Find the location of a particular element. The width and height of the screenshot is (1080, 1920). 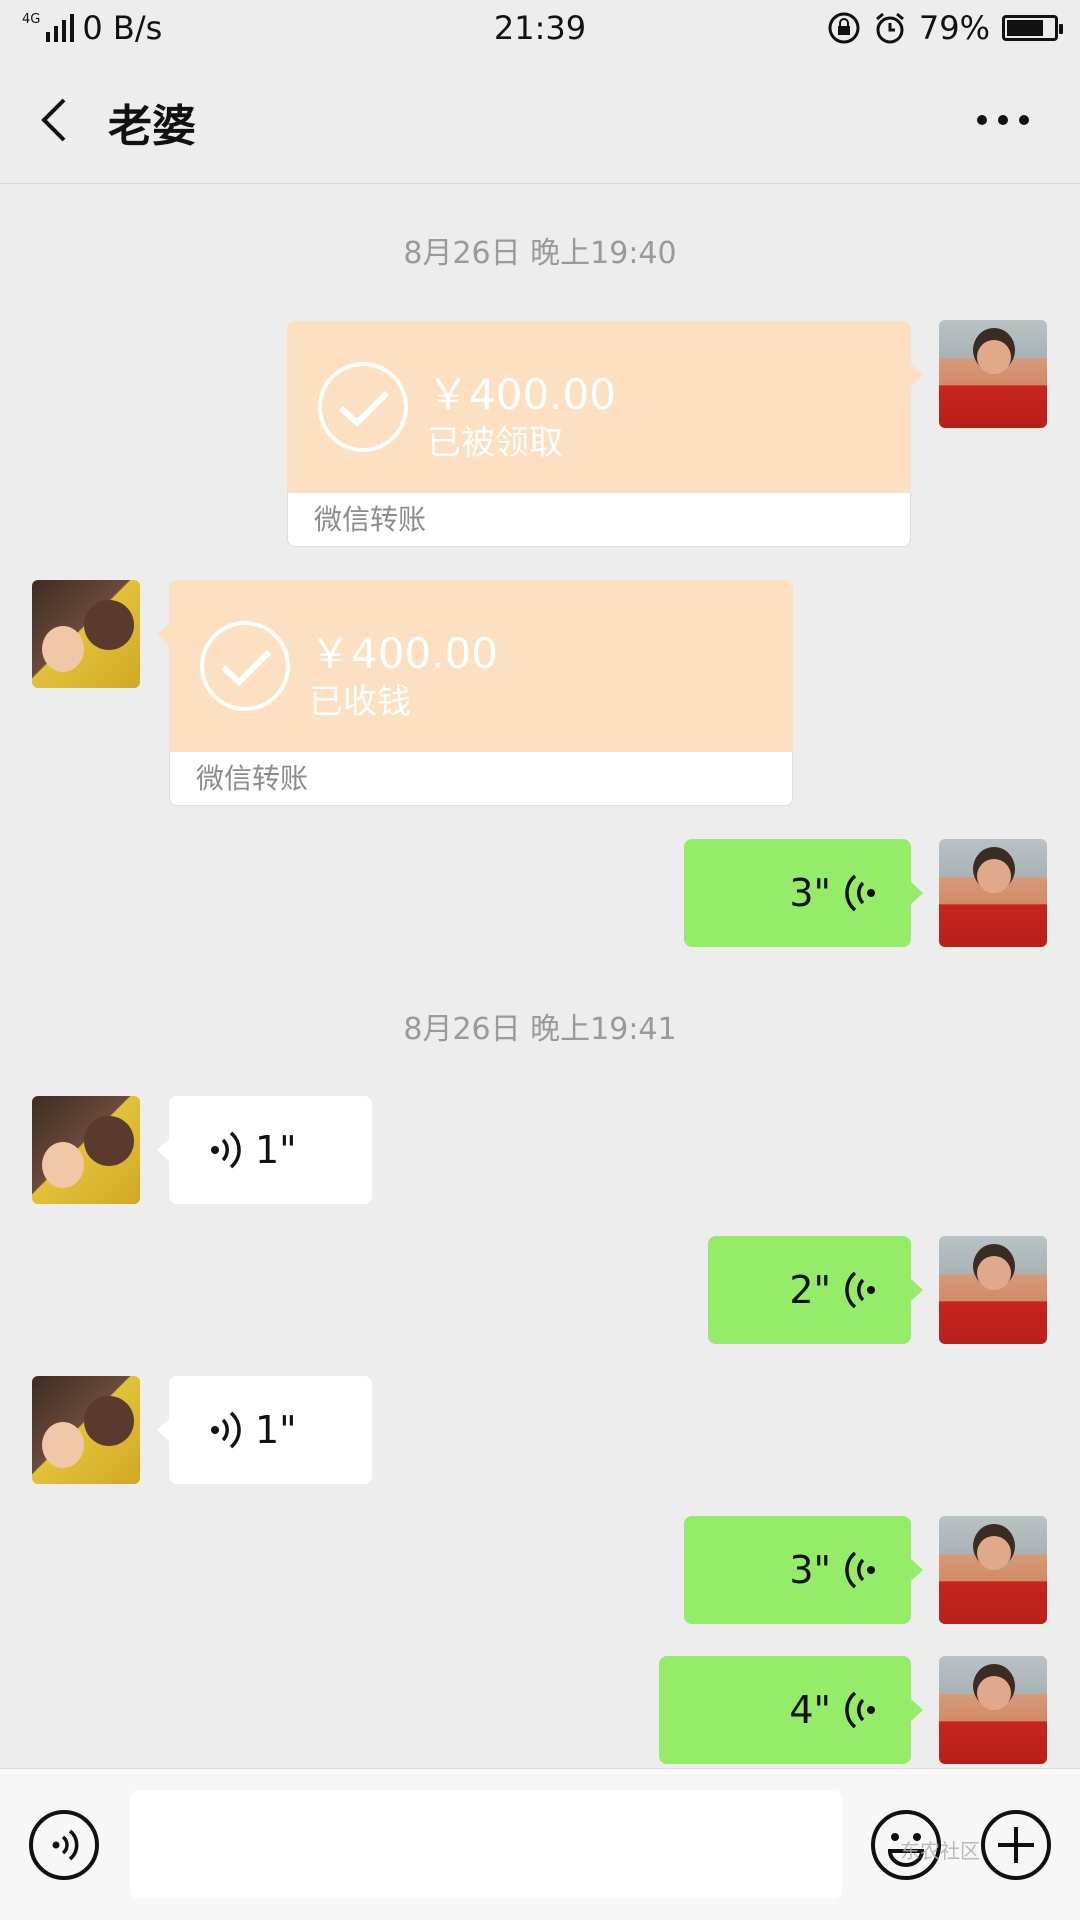

voice-duration: 2" is located at coordinates (810, 1290).